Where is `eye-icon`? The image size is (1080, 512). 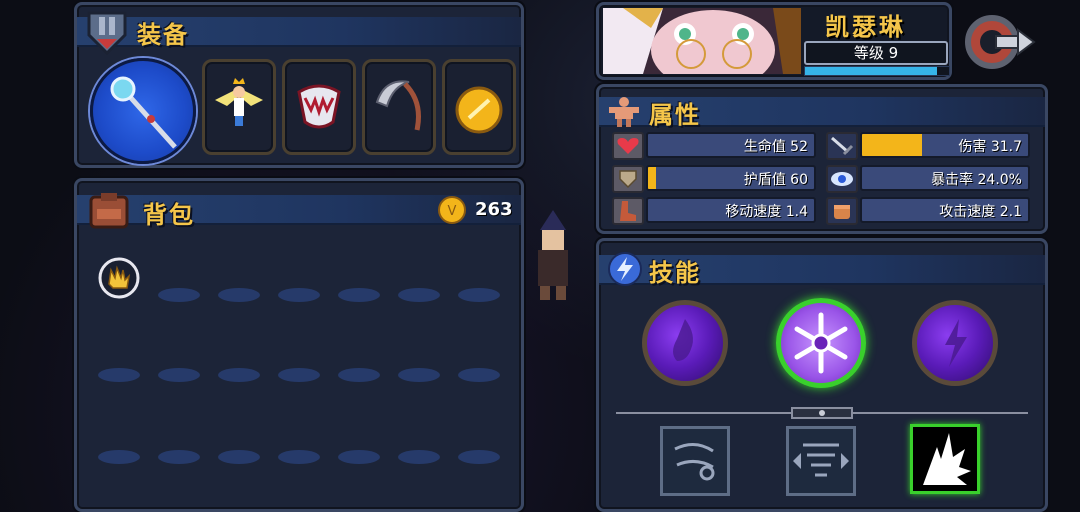 eye-icon is located at coordinates (842, 179).